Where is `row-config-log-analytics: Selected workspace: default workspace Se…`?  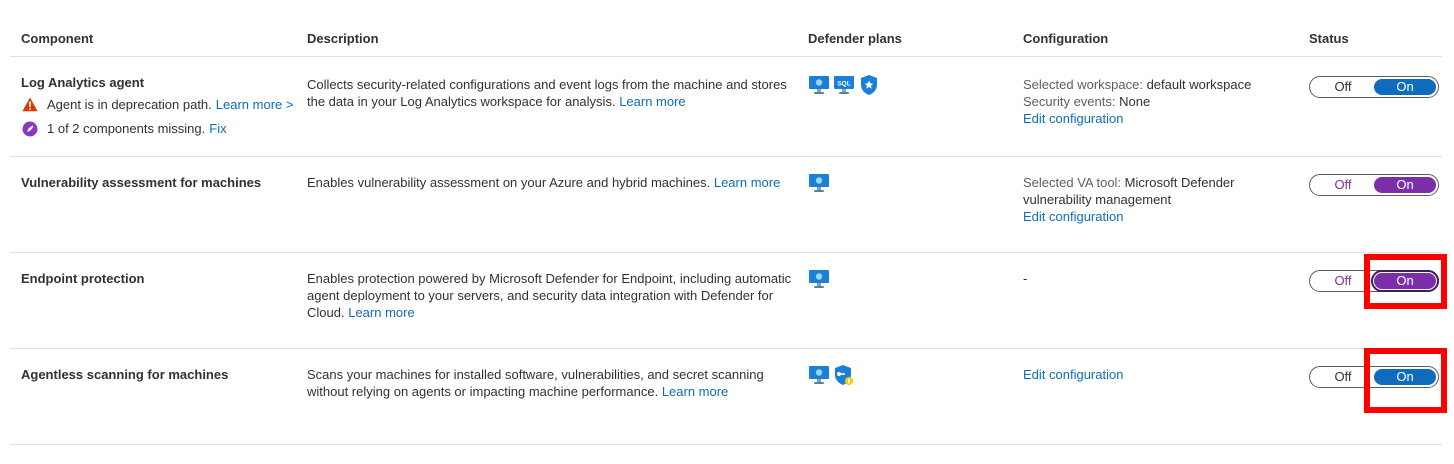 row-config-log-analytics: Selected workspace: default workspace Se… is located at coordinates (1137, 101).